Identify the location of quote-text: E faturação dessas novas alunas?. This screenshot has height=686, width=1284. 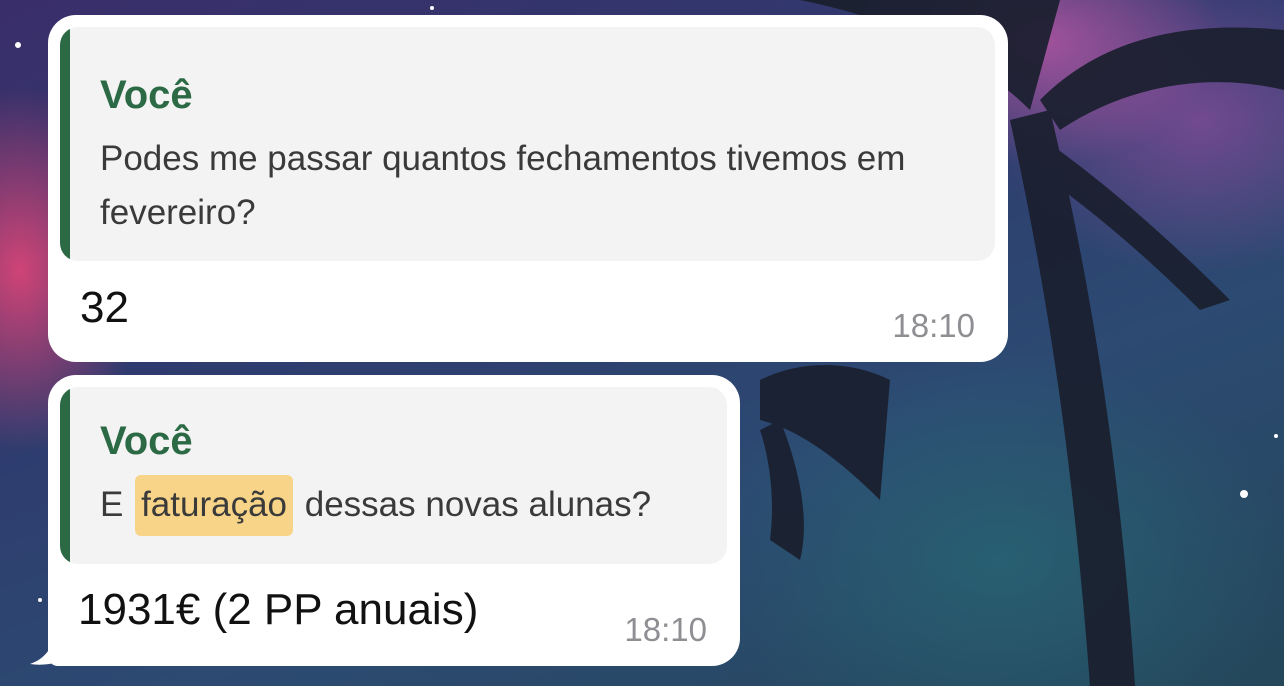
(410, 505).